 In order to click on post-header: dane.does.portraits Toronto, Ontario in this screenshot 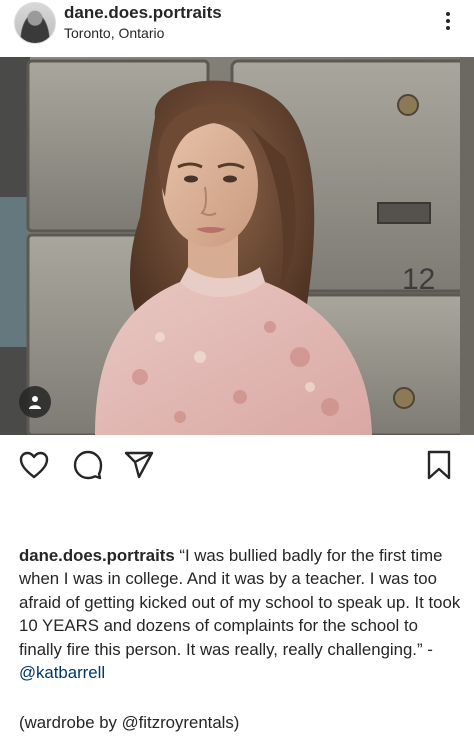, I will do `click(237, 25)`.